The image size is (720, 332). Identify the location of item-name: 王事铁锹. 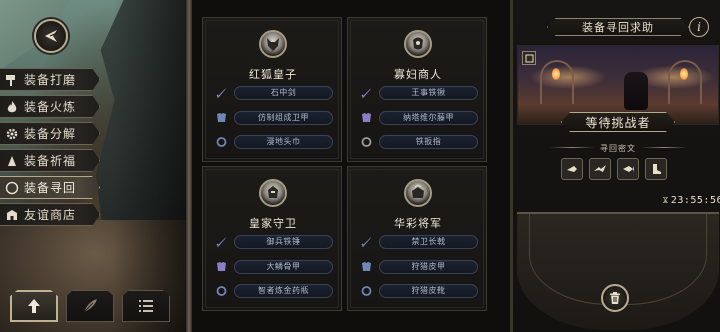
(428, 92).